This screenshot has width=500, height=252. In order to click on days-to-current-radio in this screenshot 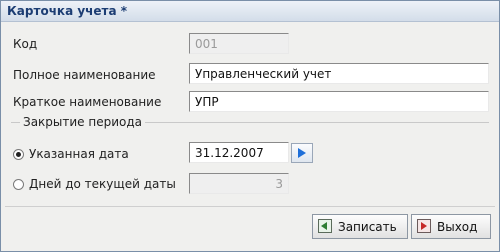, I will do `click(18, 184)`.